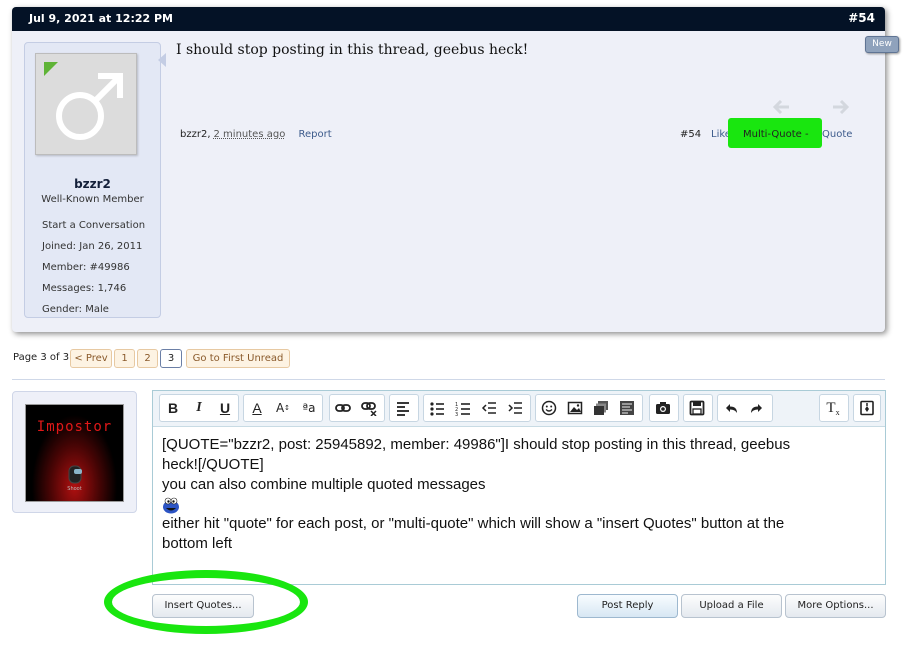 This screenshot has width=910, height=651. I want to click on camera-group, so click(664, 408).